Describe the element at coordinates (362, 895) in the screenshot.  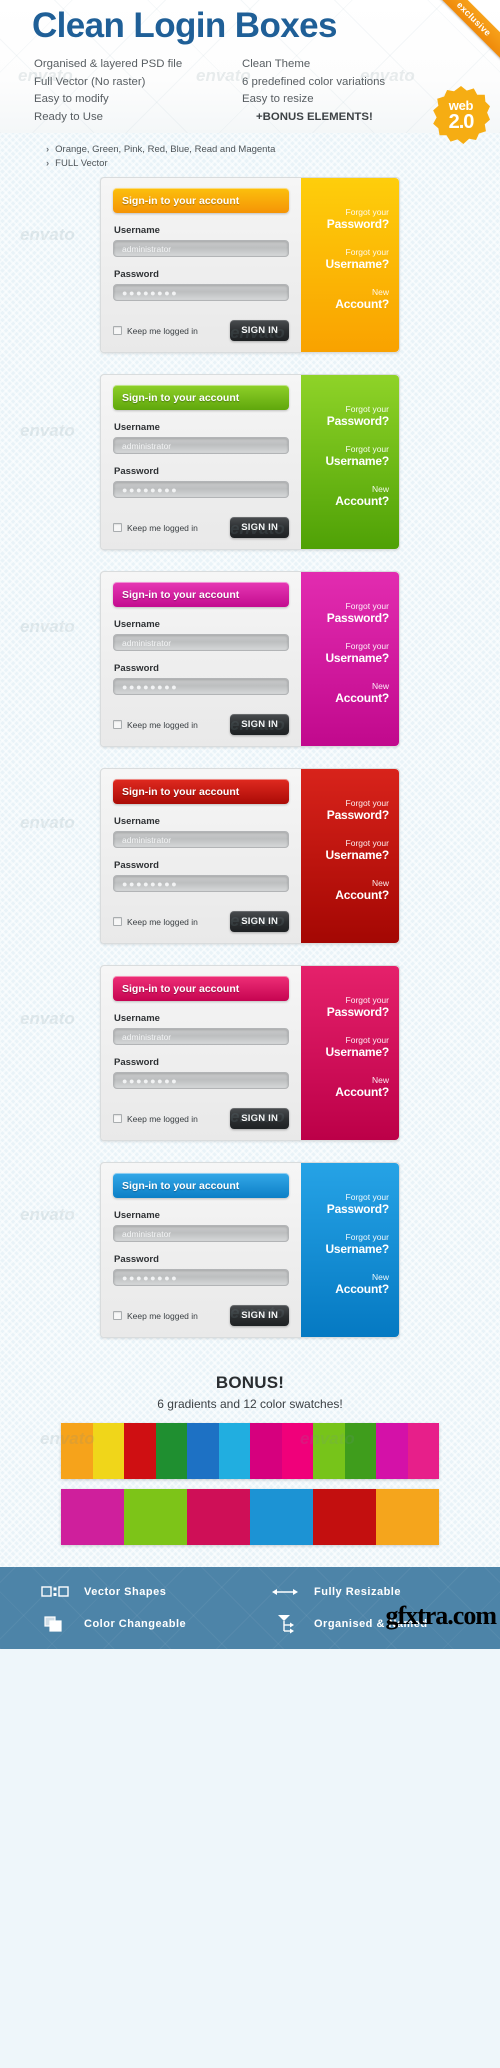
I see `link-line-2: Account?` at that location.